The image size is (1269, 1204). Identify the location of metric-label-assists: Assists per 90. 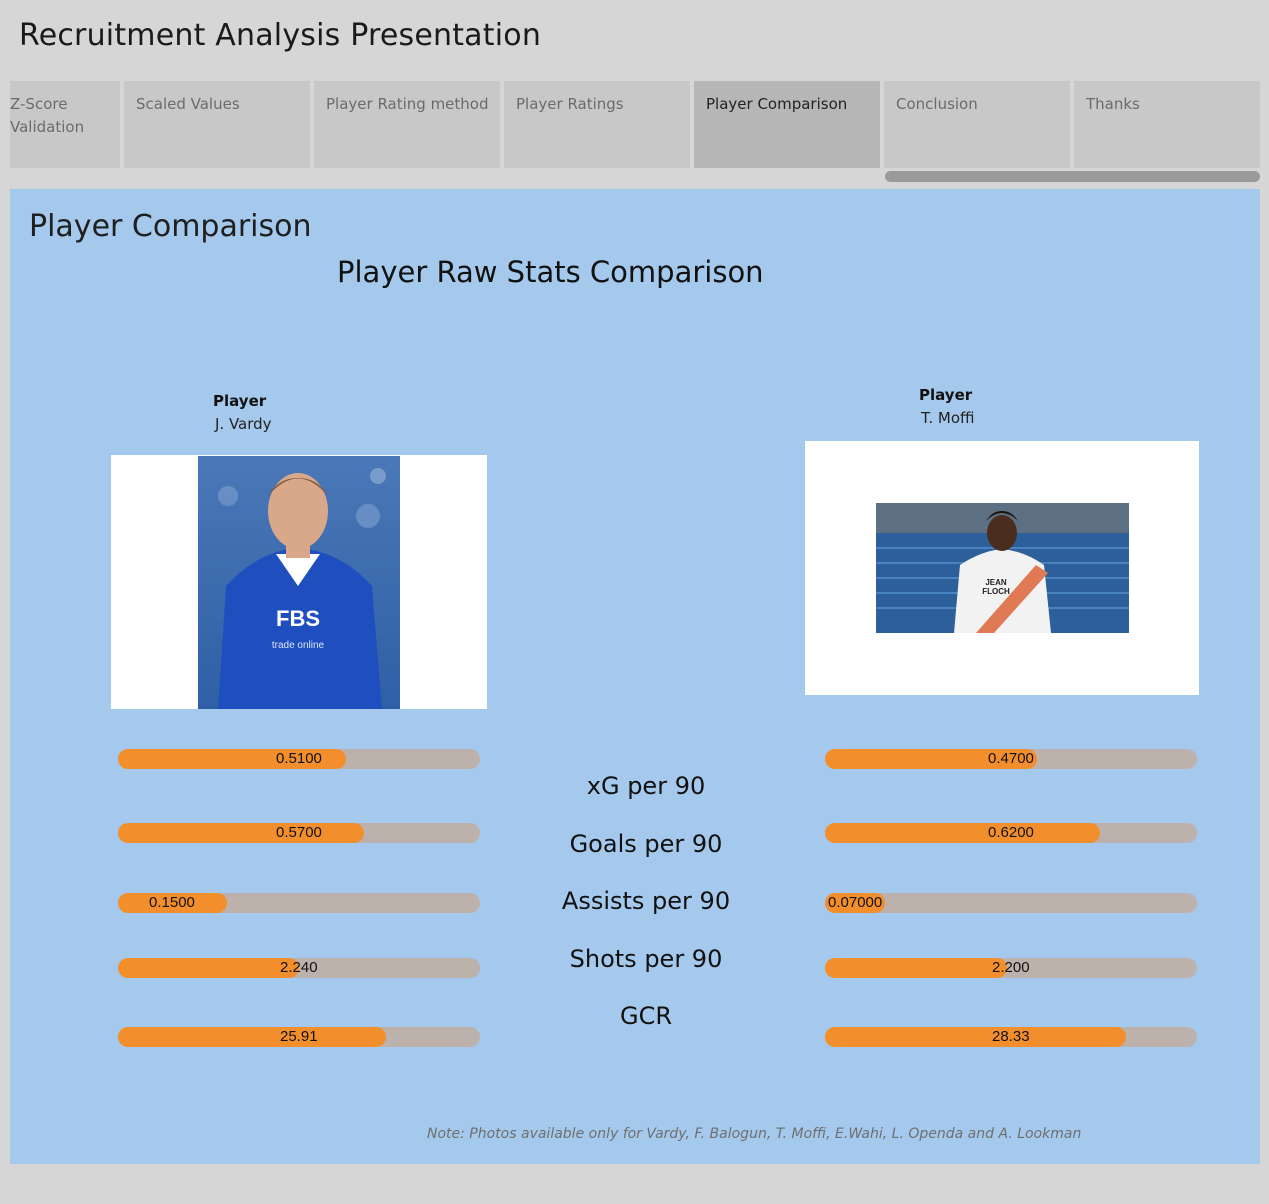
(646, 901).